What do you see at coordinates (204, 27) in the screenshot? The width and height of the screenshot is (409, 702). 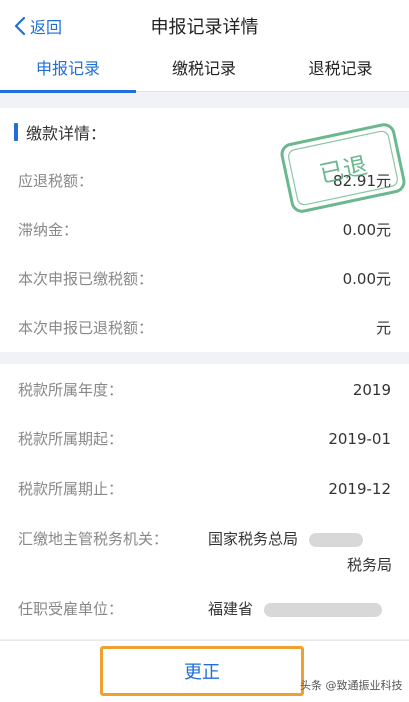 I see `page-title: 申报记录详情` at bounding box center [204, 27].